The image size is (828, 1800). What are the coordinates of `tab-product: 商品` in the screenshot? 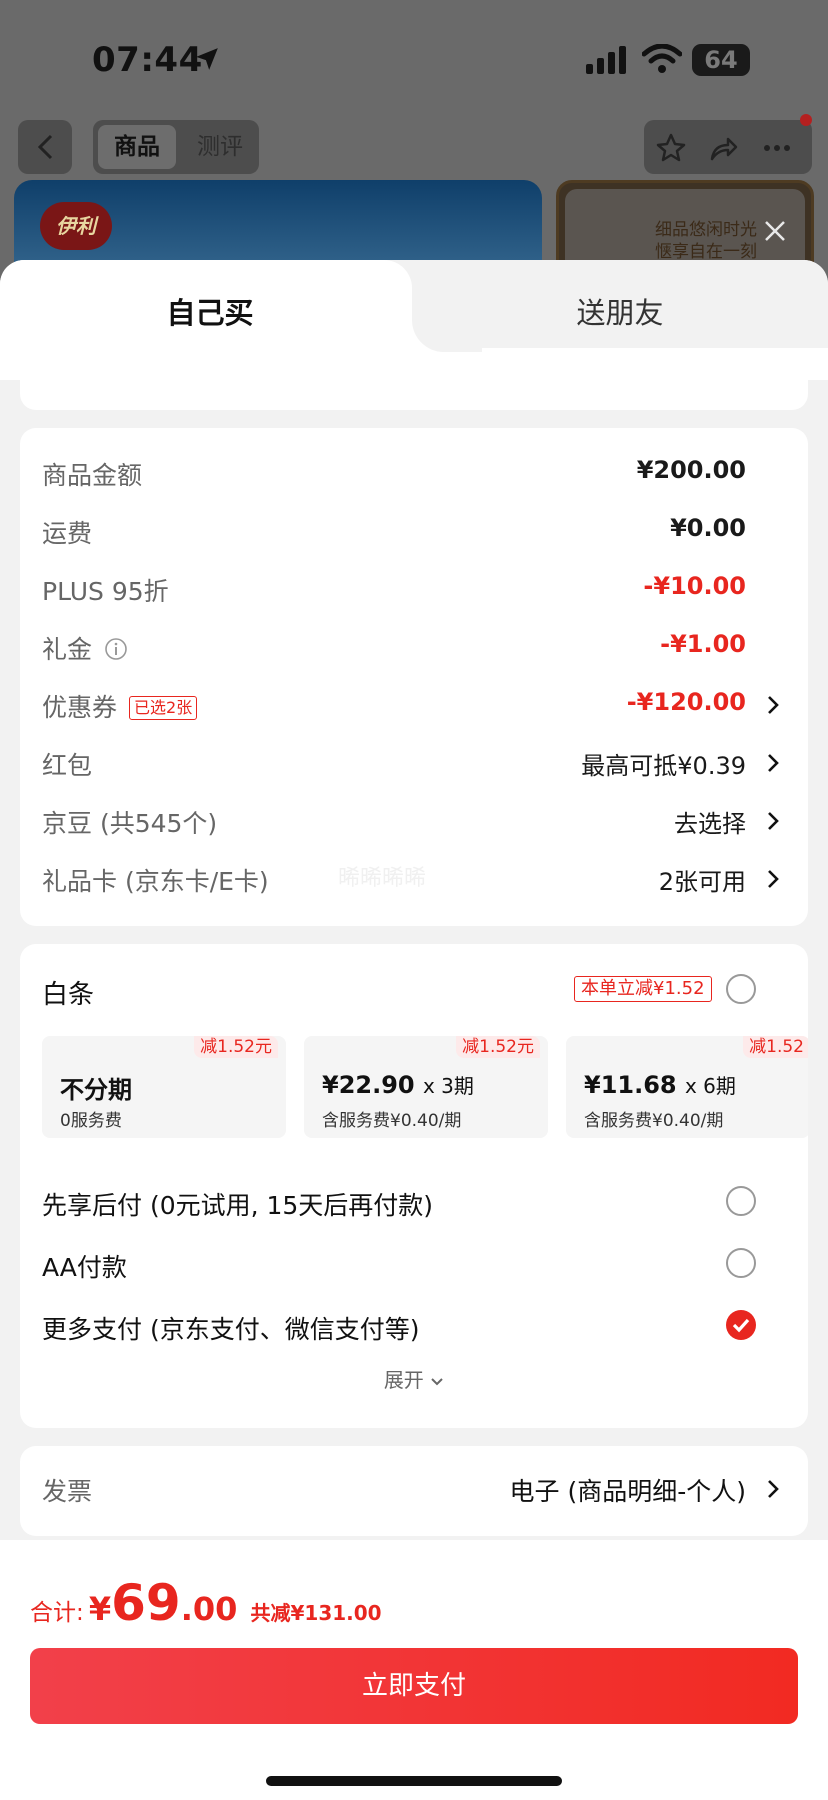 It's located at (137, 147).